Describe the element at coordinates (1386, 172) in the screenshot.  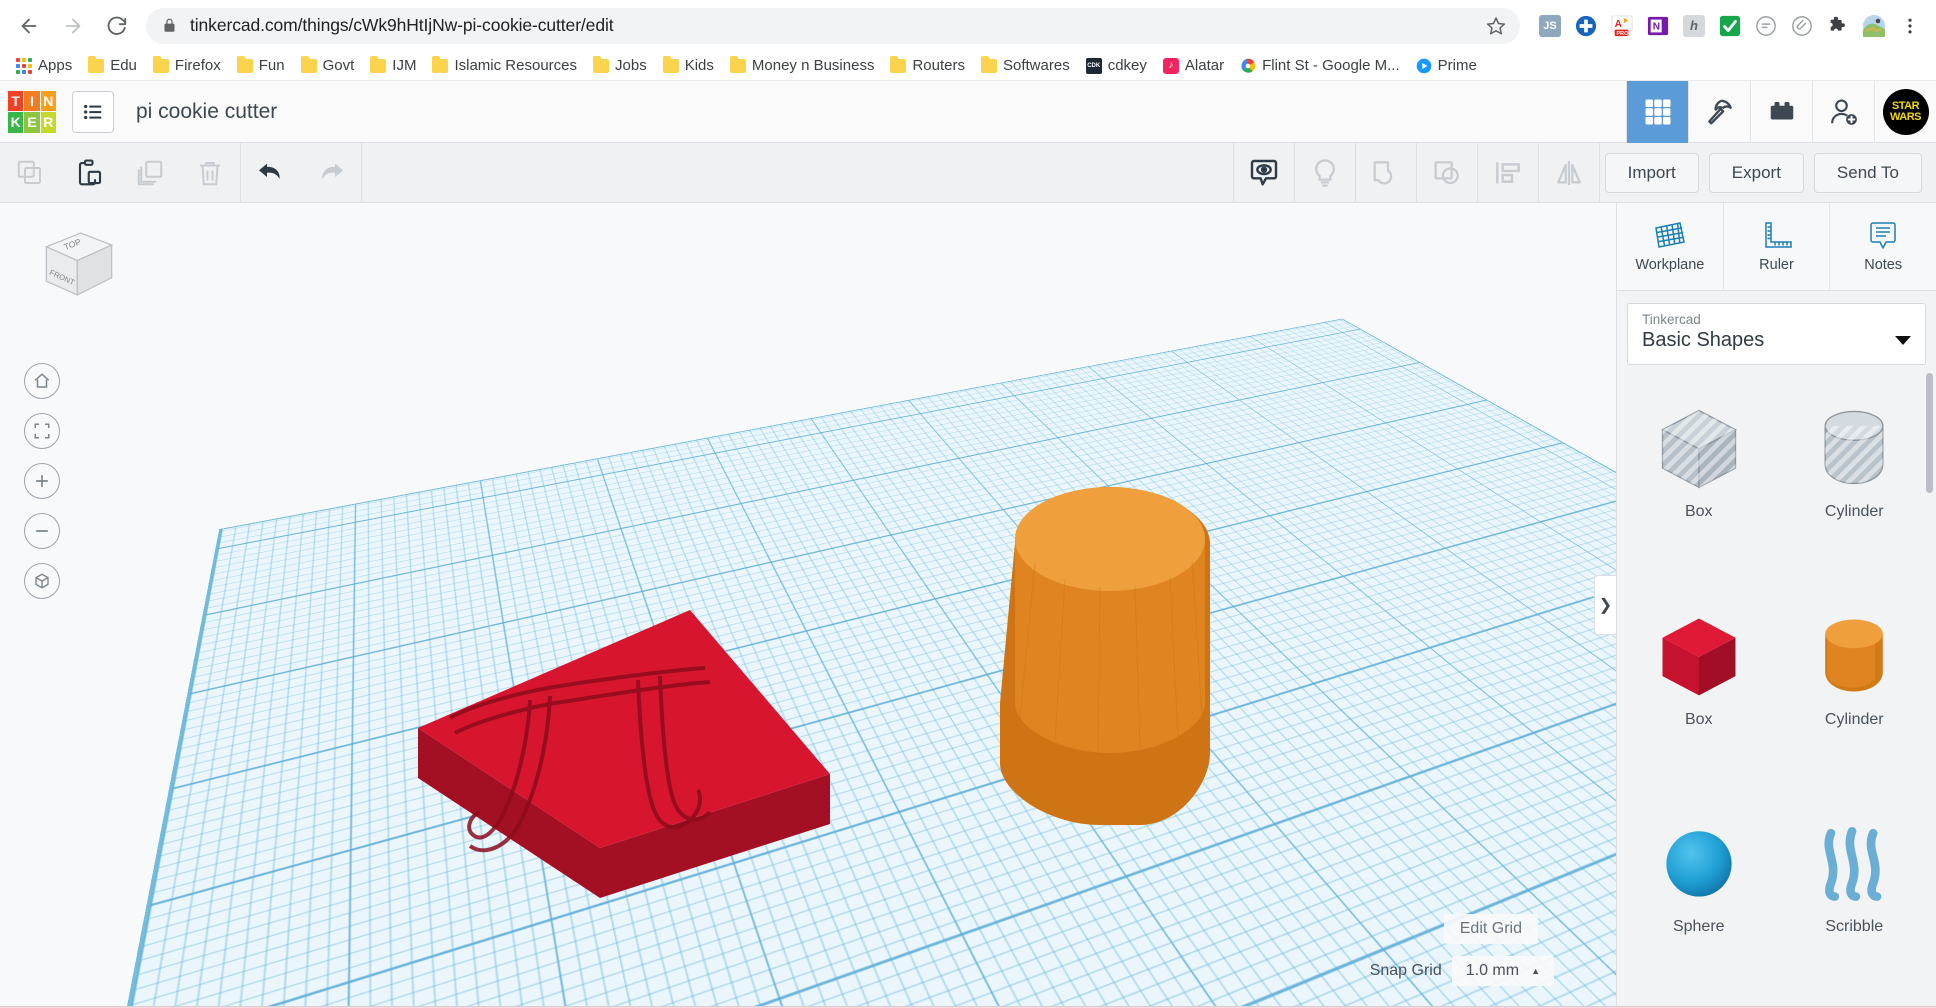
I see `group-icon` at that location.